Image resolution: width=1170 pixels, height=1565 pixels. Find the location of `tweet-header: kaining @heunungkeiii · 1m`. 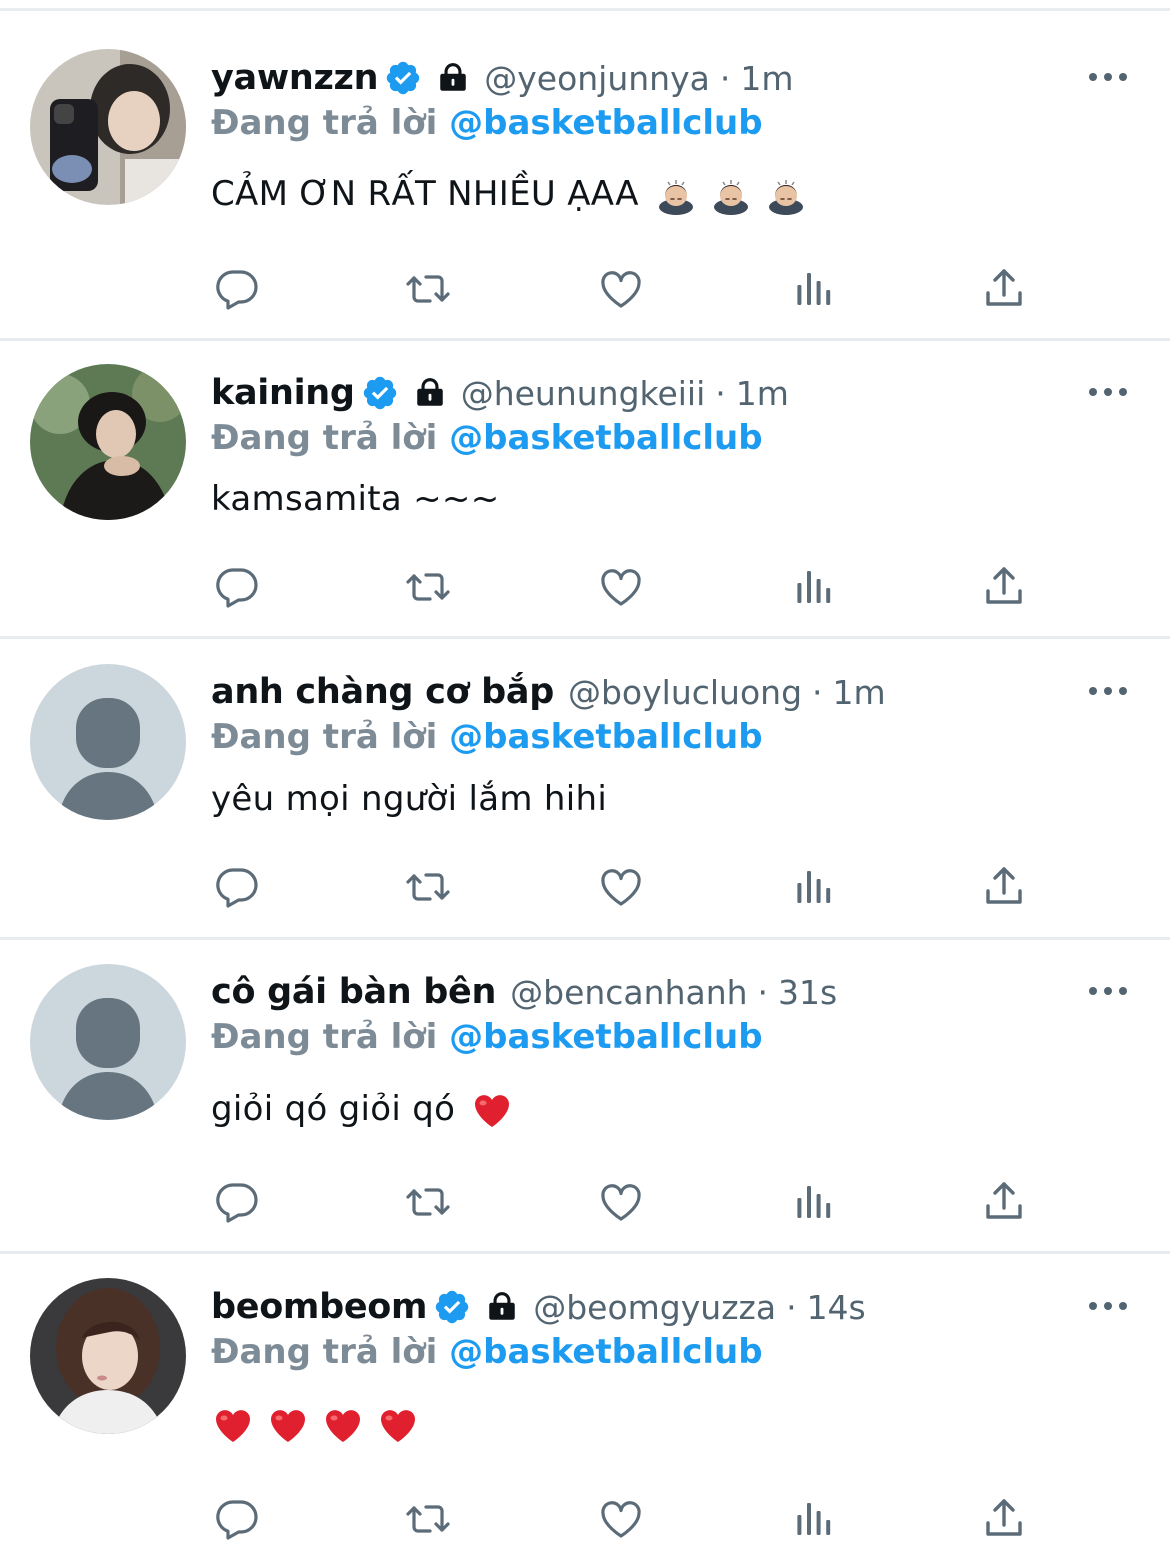

tweet-header: kaining @heunungkeiii · 1m is located at coordinates (500, 393).